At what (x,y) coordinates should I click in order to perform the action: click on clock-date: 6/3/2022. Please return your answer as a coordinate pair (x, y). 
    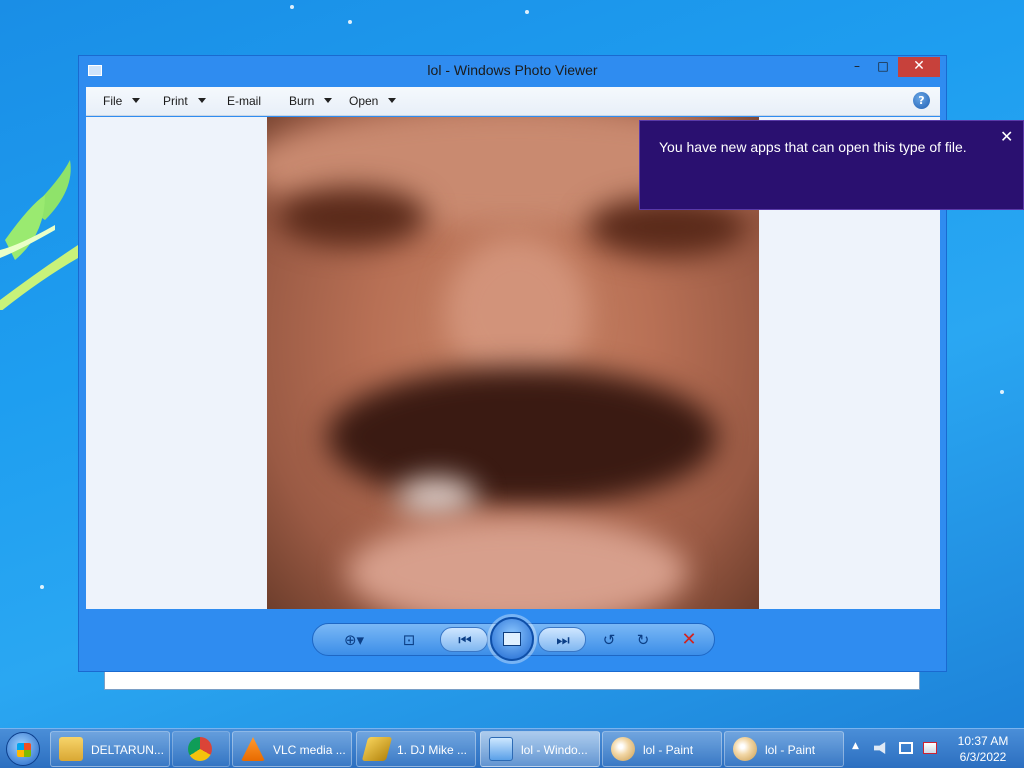
    Looking at the image, I should click on (983, 757).